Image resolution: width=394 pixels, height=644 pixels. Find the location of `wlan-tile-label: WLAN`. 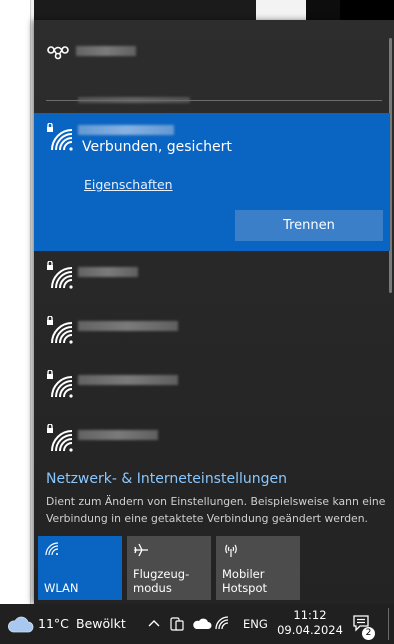

wlan-tile-label: WLAN is located at coordinates (61, 588).